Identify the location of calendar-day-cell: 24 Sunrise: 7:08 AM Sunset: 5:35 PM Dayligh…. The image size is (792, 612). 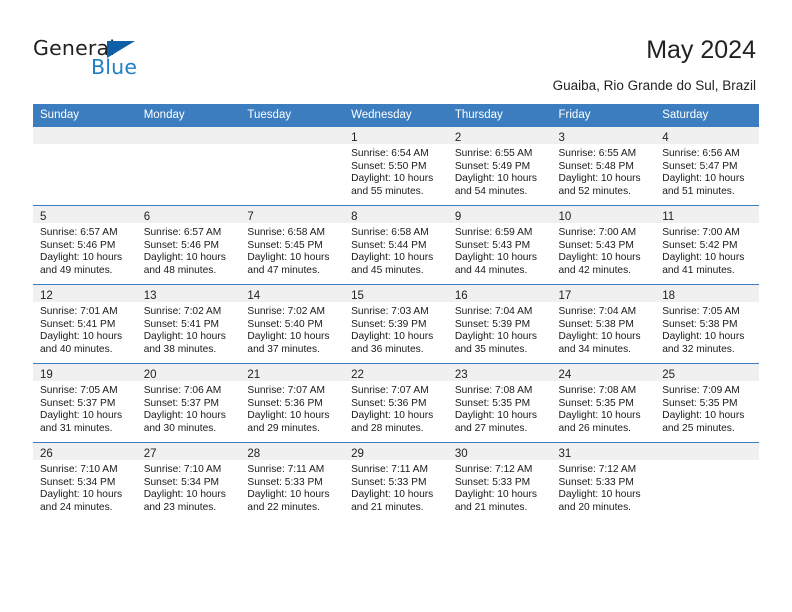
(603, 403).